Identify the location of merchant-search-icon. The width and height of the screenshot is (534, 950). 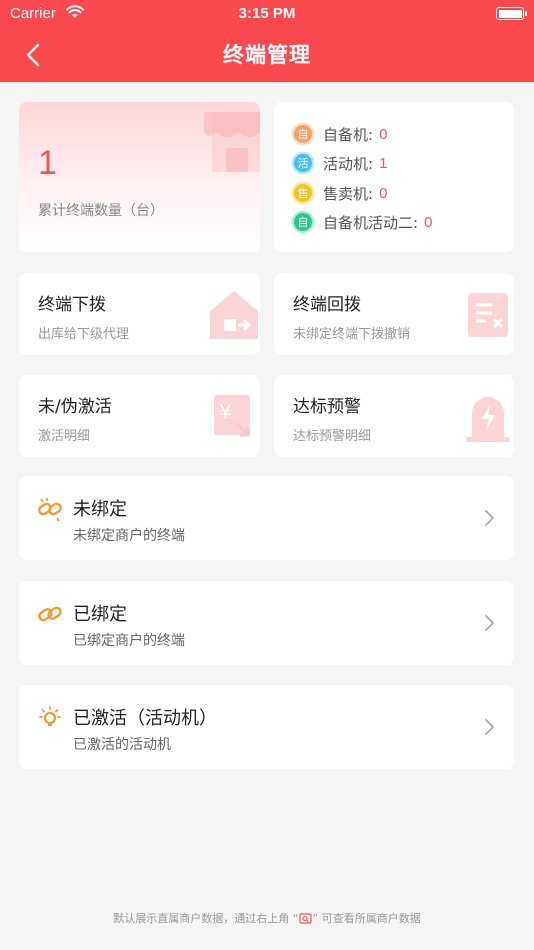
(305, 918).